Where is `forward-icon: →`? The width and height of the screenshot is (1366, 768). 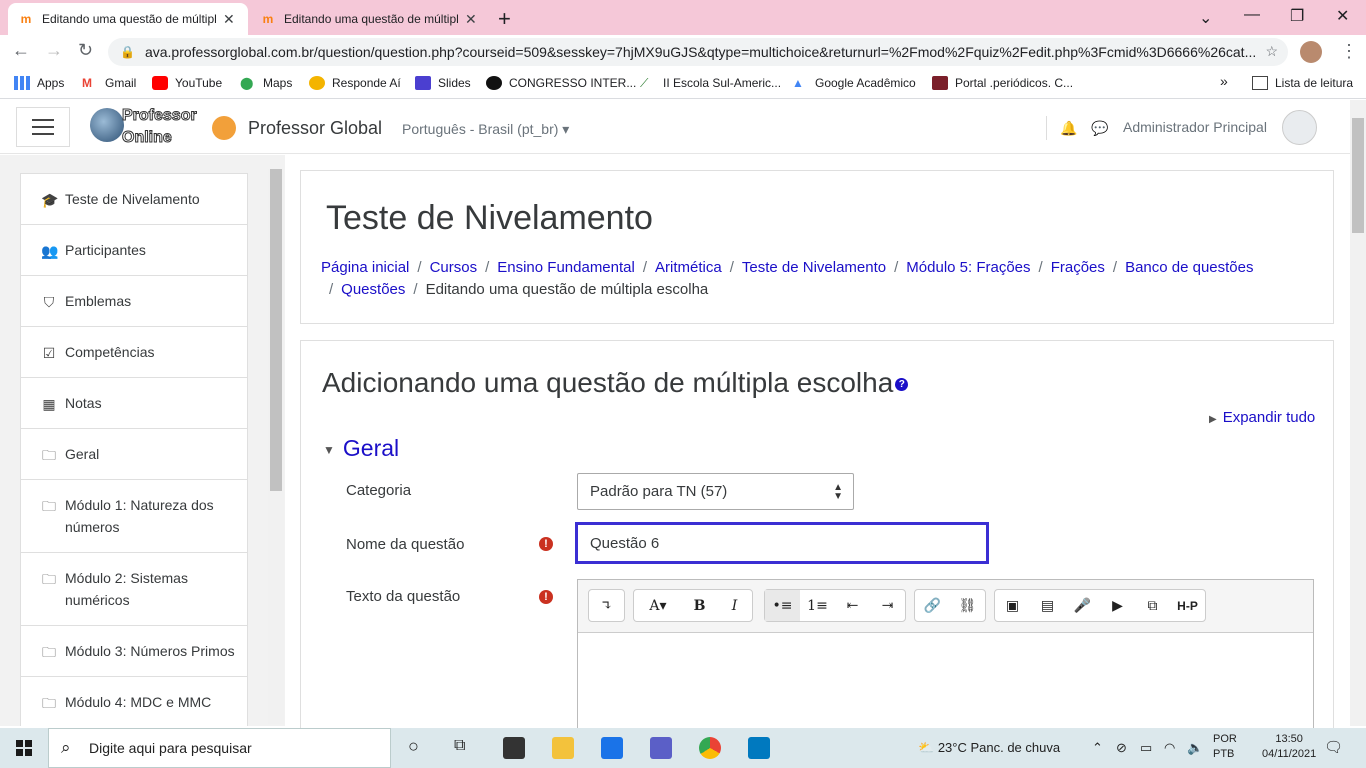
forward-icon: → is located at coordinates (54, 50).